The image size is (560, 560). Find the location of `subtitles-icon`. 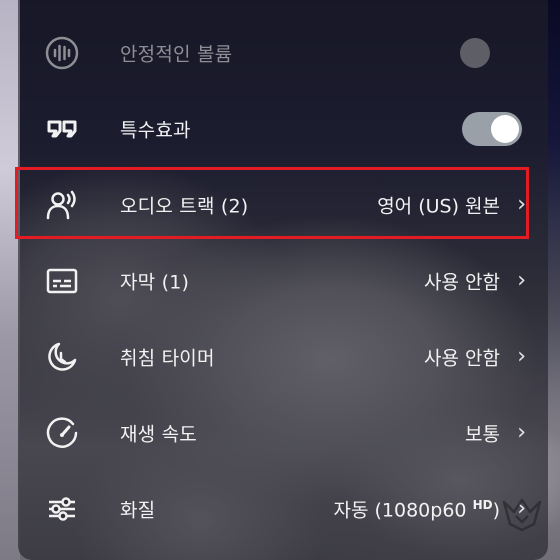

subtitles-icon is located at coordinates (62, 281).